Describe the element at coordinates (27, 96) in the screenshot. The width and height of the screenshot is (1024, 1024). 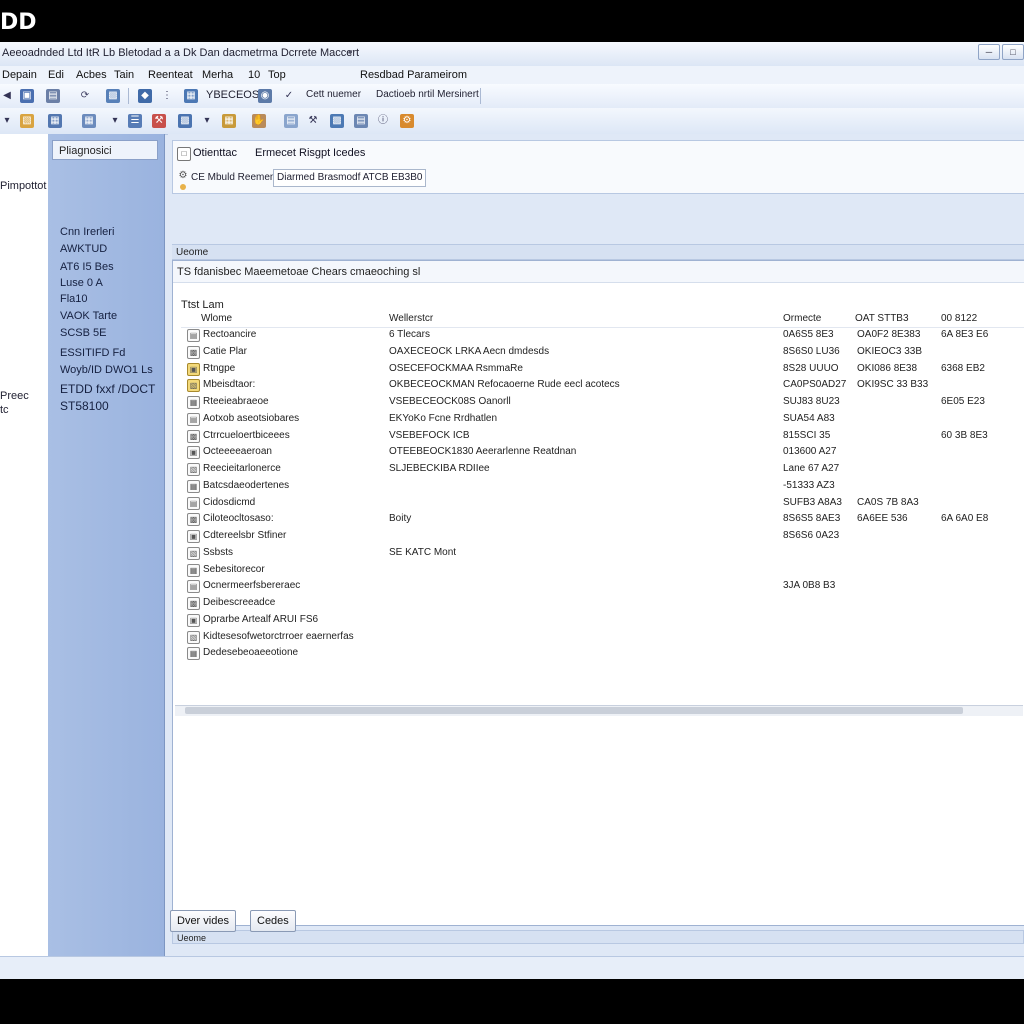
I see `save-icon: ▣` at that location.